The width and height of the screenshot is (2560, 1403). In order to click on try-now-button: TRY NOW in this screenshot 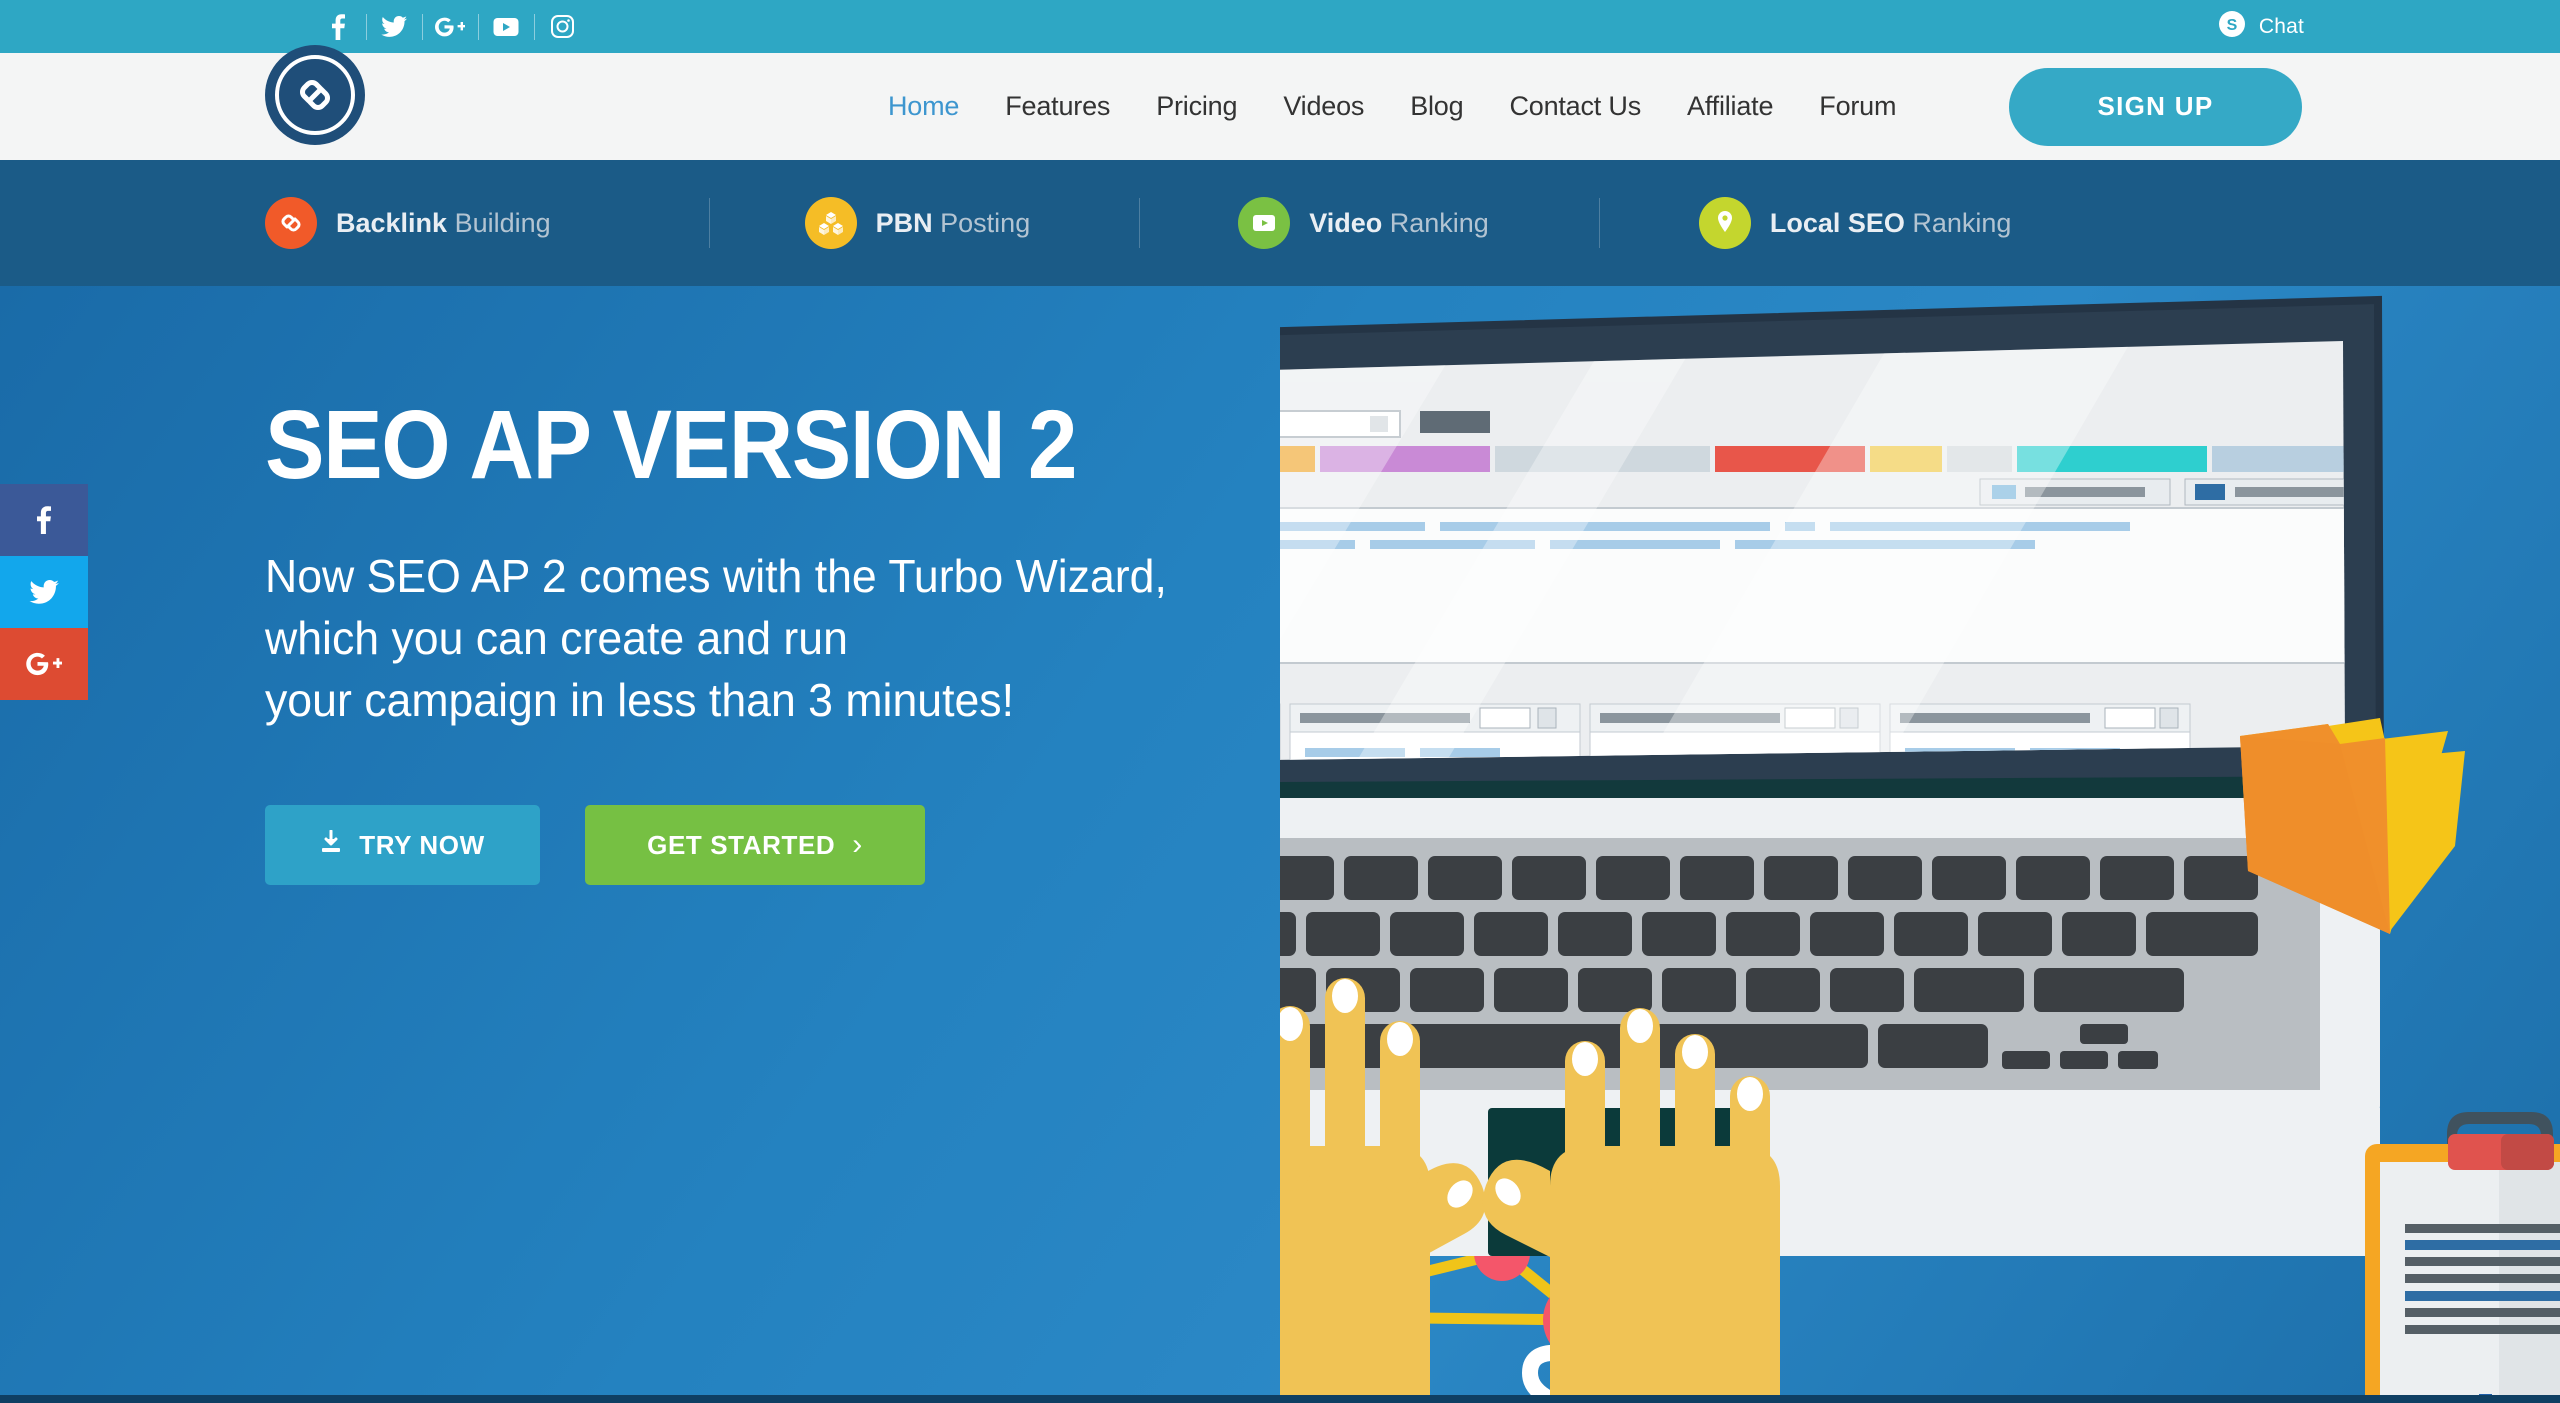, I will do `click(402, 845)`.